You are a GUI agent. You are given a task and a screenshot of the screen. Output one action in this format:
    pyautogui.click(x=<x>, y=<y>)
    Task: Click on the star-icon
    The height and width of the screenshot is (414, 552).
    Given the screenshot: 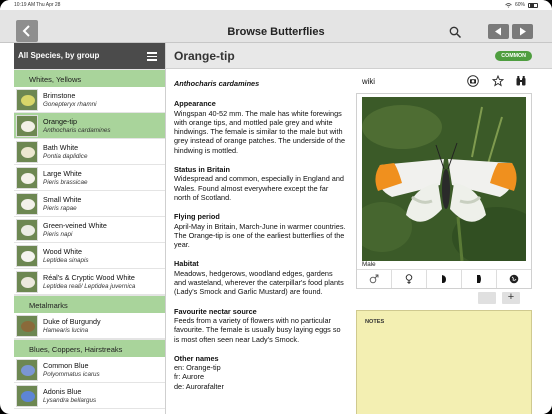 What is the action you would take?
    pyautogui.click(x=498, y=81)
    